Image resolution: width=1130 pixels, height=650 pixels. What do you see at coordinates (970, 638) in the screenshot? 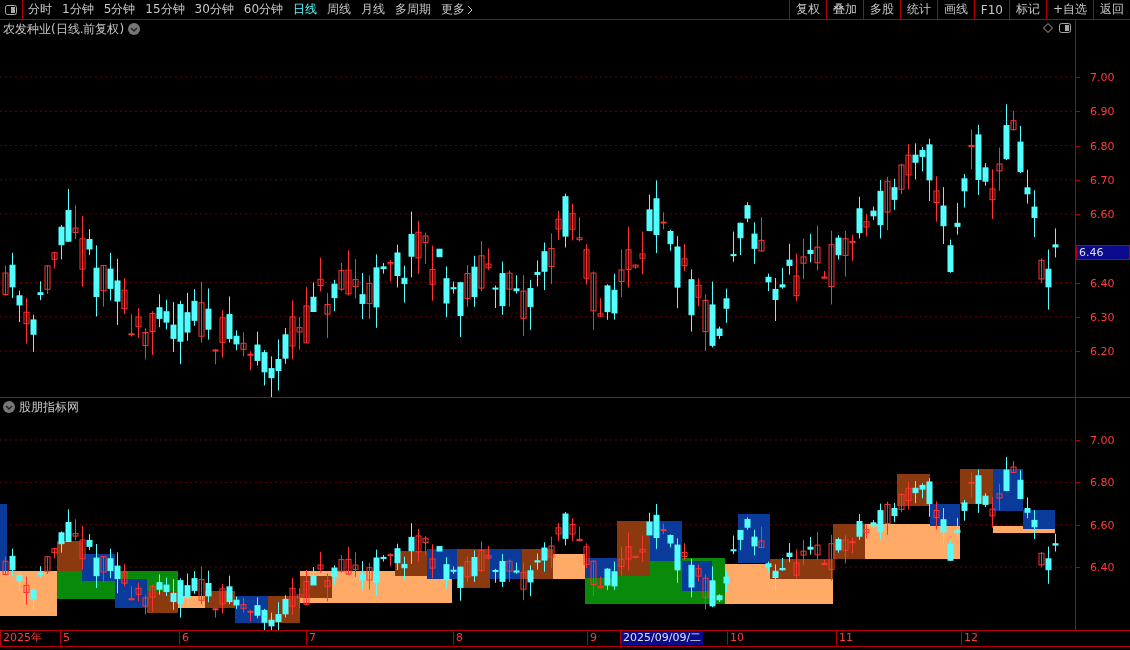
I see `date-label: 12` at bounding box center [970, 638].